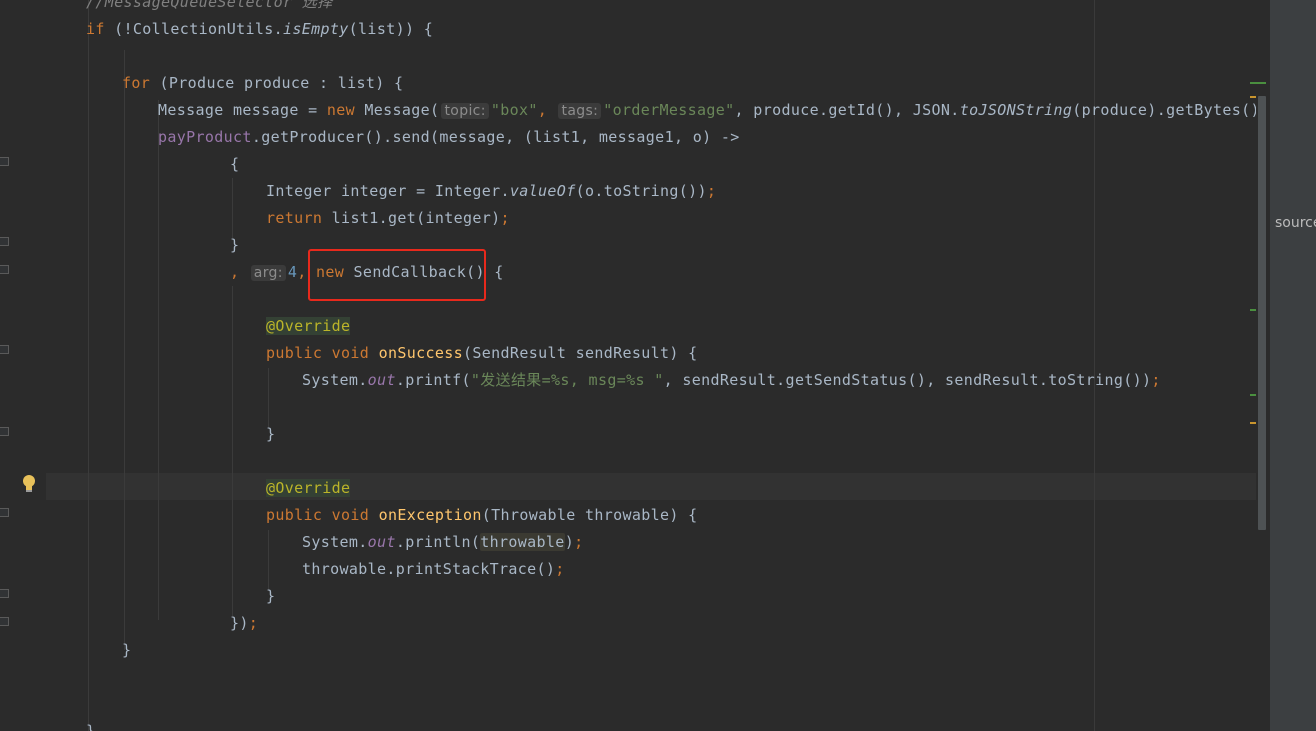  What do you see at coordinates (260, 29) in the screenshot?
I see `code-line-if: if (!CollectionUtils.isEmpty(list)) {` at bounding box center [260, 29].